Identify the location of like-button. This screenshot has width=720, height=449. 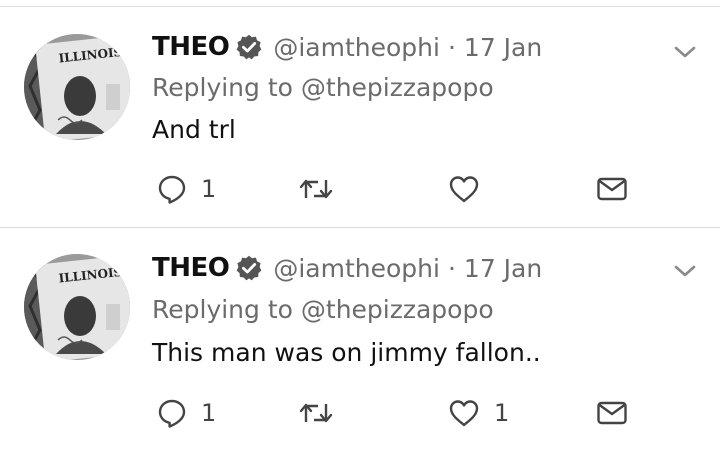
(471, 189).